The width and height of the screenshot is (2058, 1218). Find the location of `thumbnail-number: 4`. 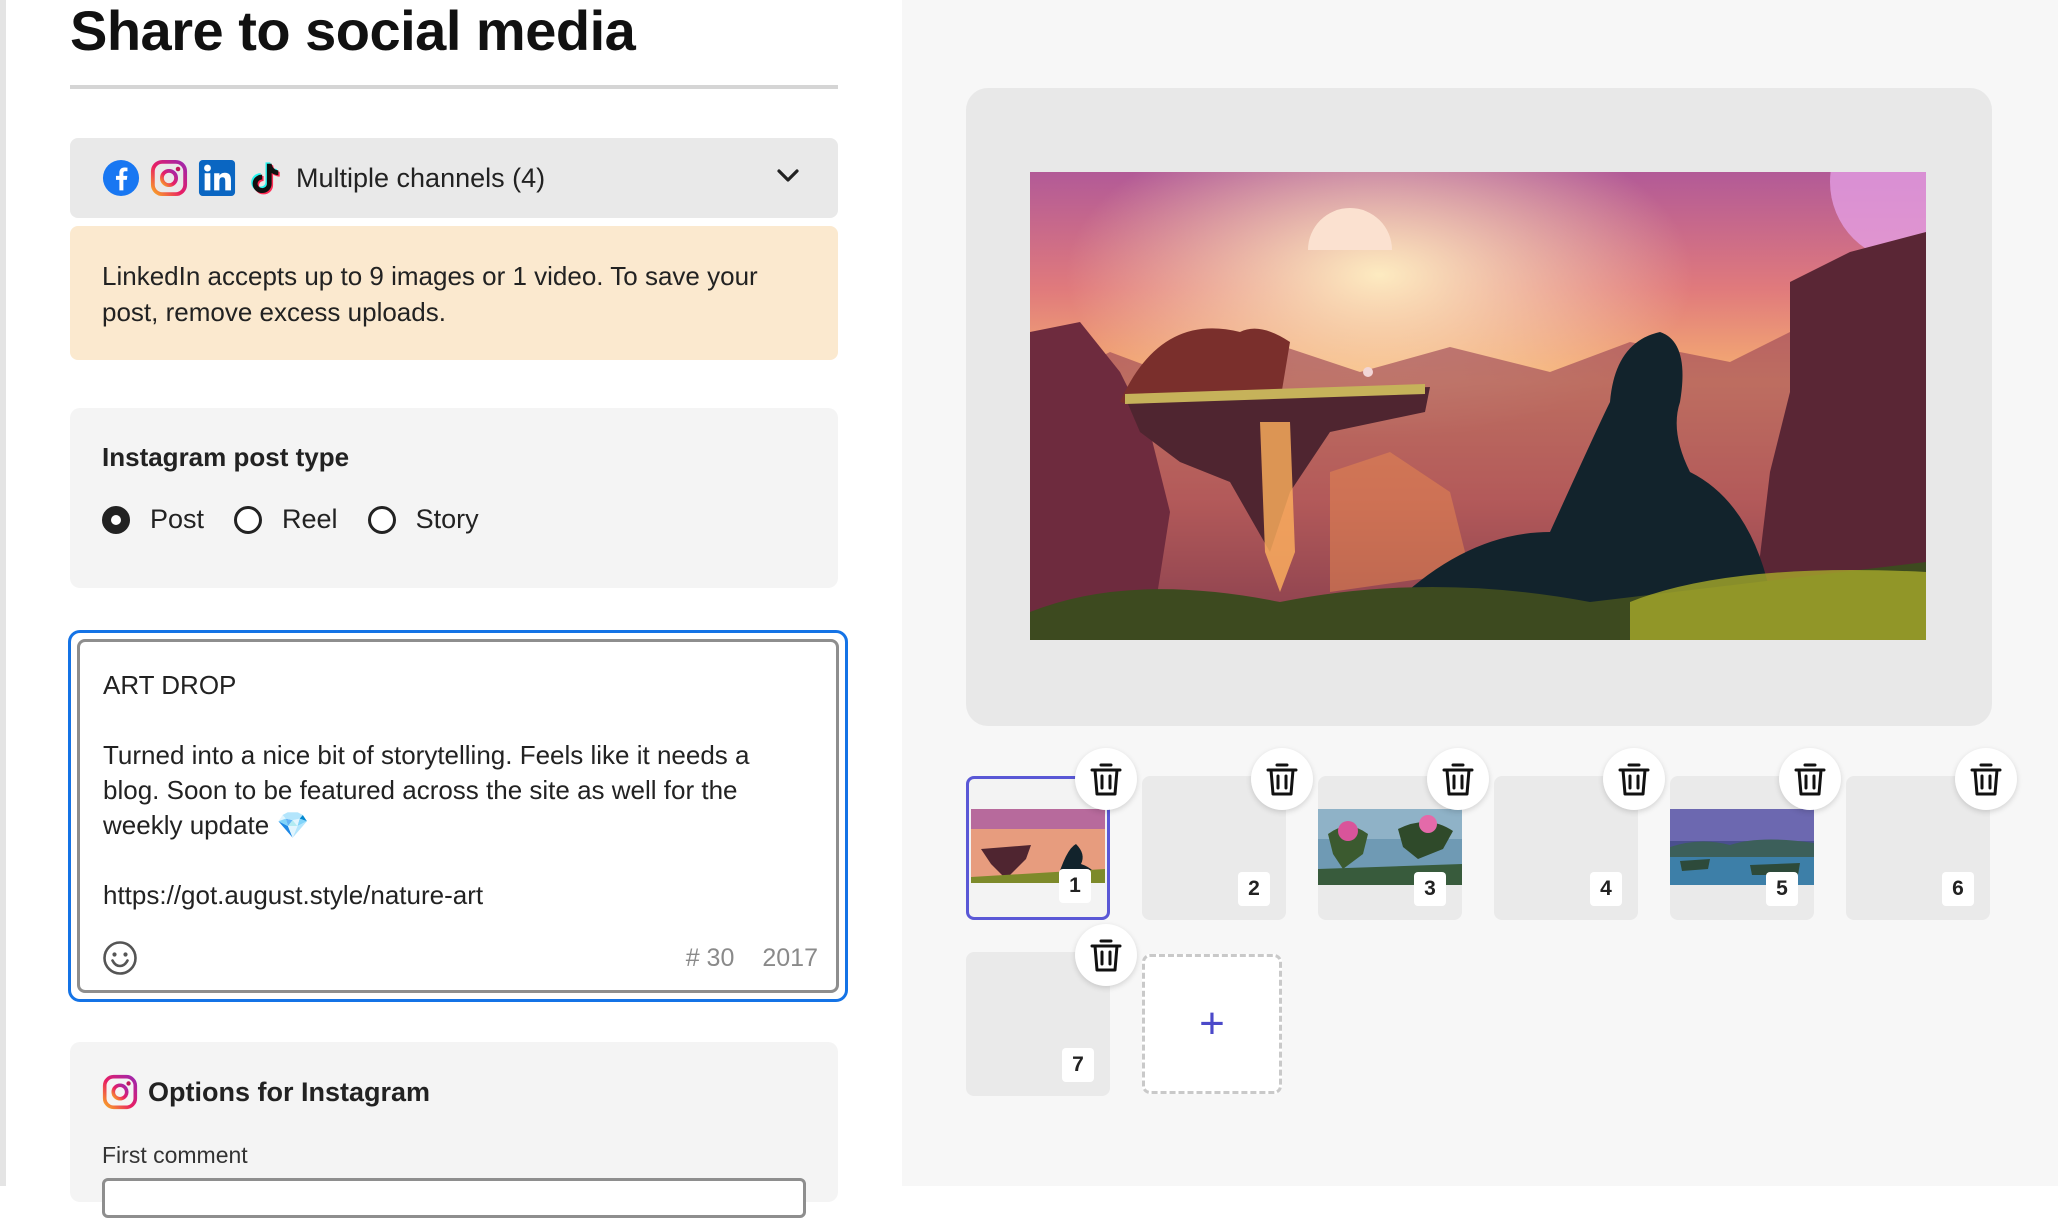

thumbnail-number: 4 is located at coordinates (1606, 889).